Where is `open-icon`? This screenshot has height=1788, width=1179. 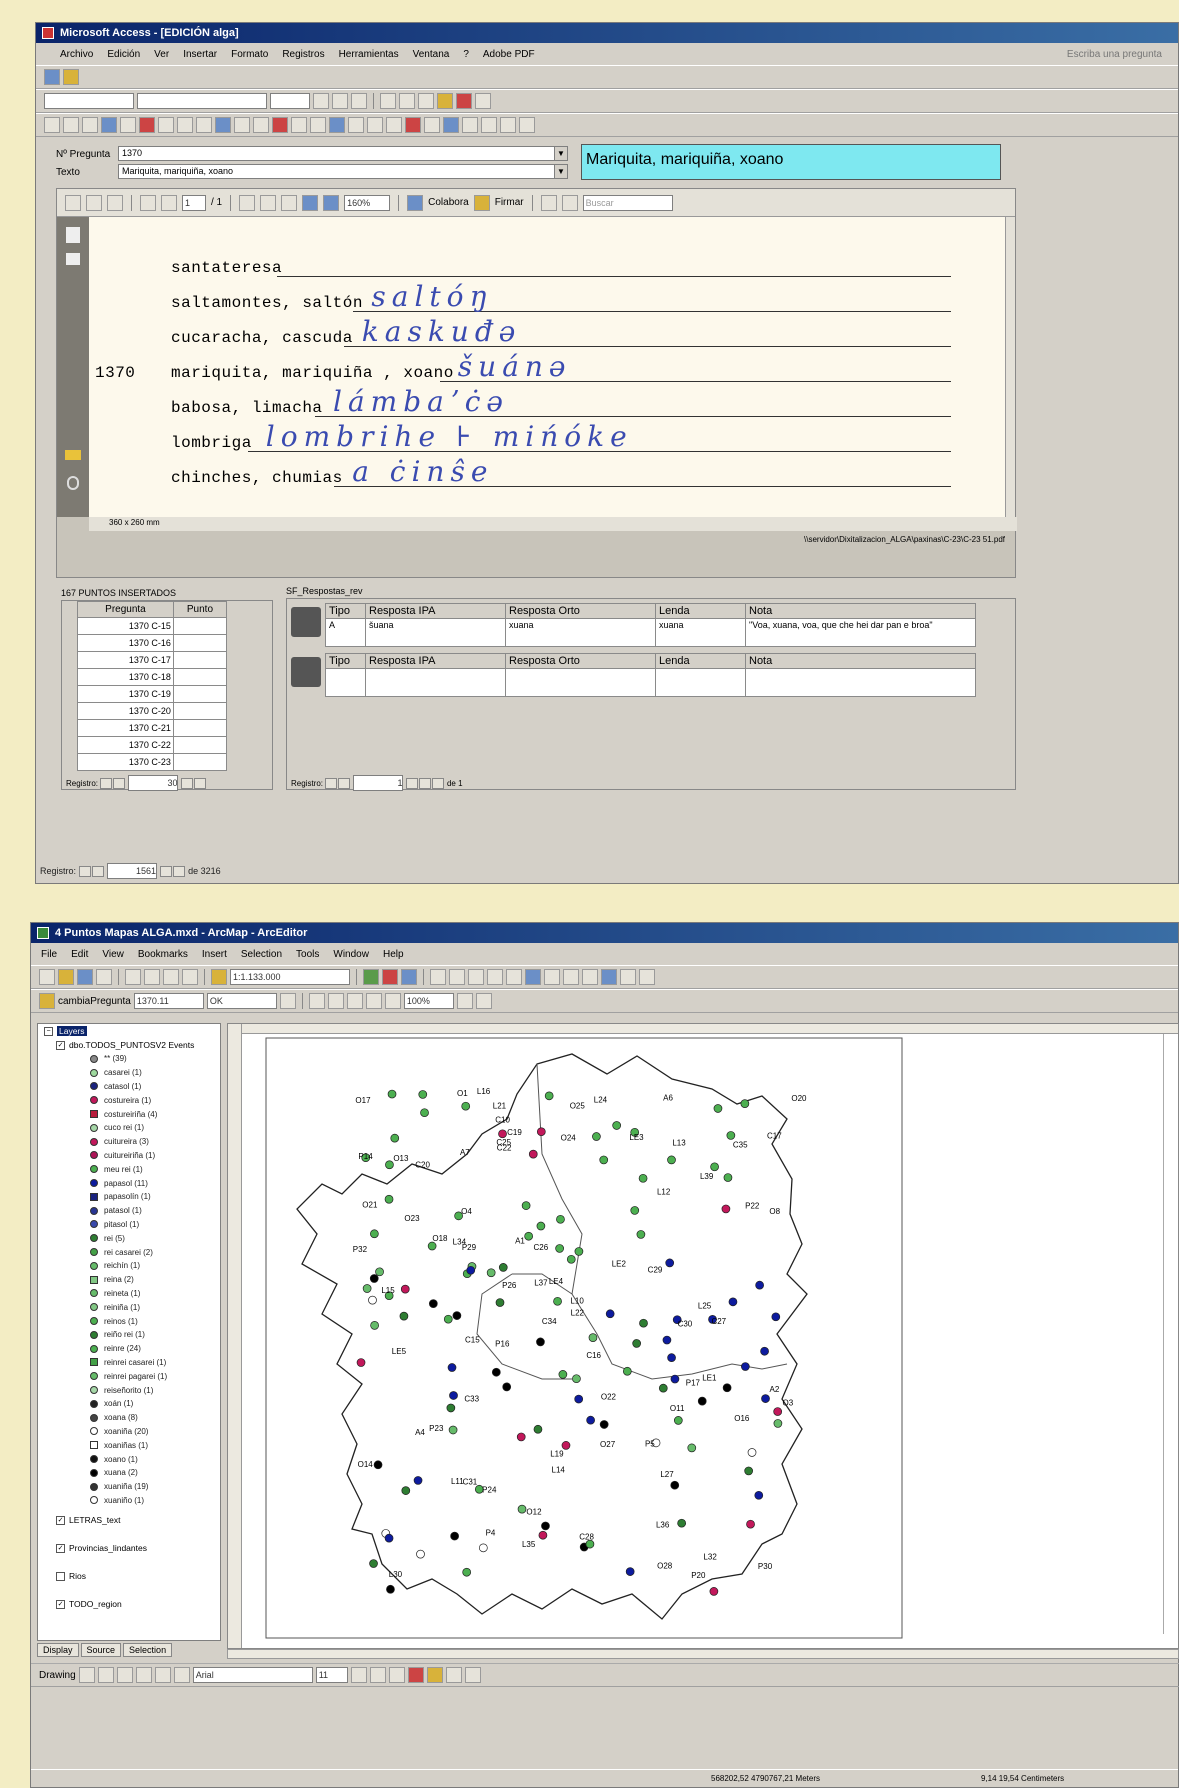 open-icon is located at coordinates (66, 977).